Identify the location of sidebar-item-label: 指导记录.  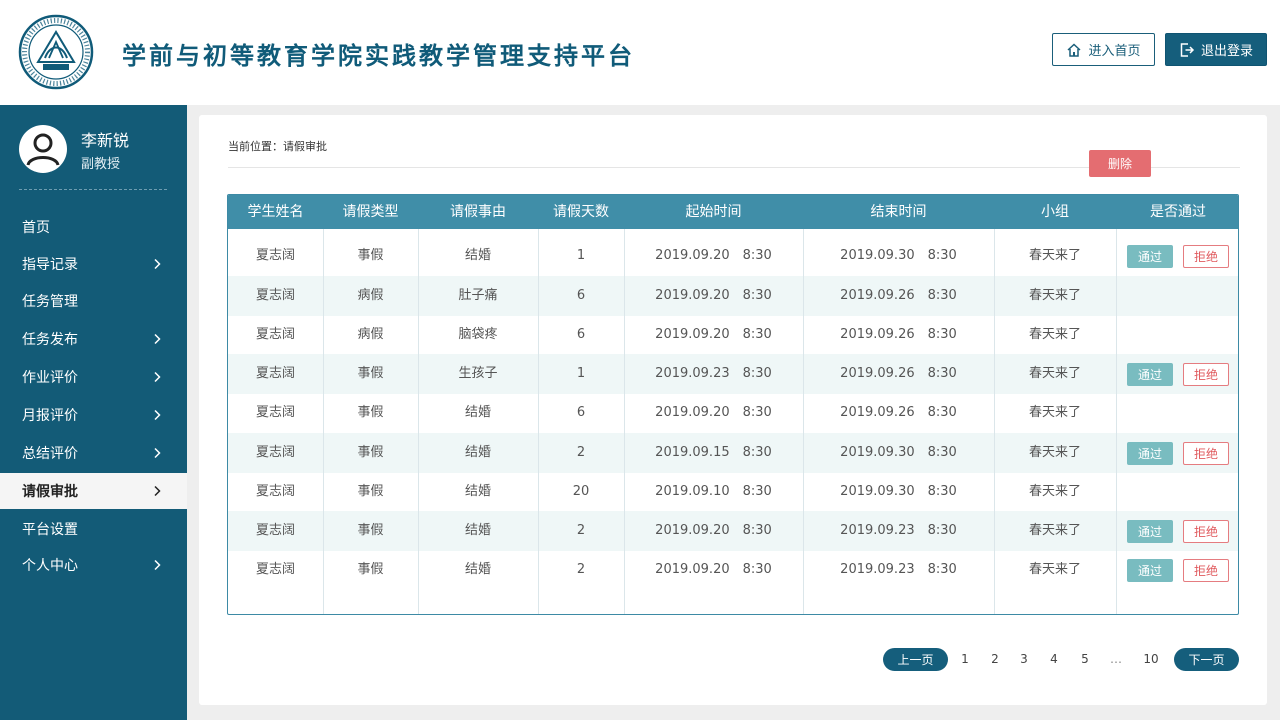
(50, 265).